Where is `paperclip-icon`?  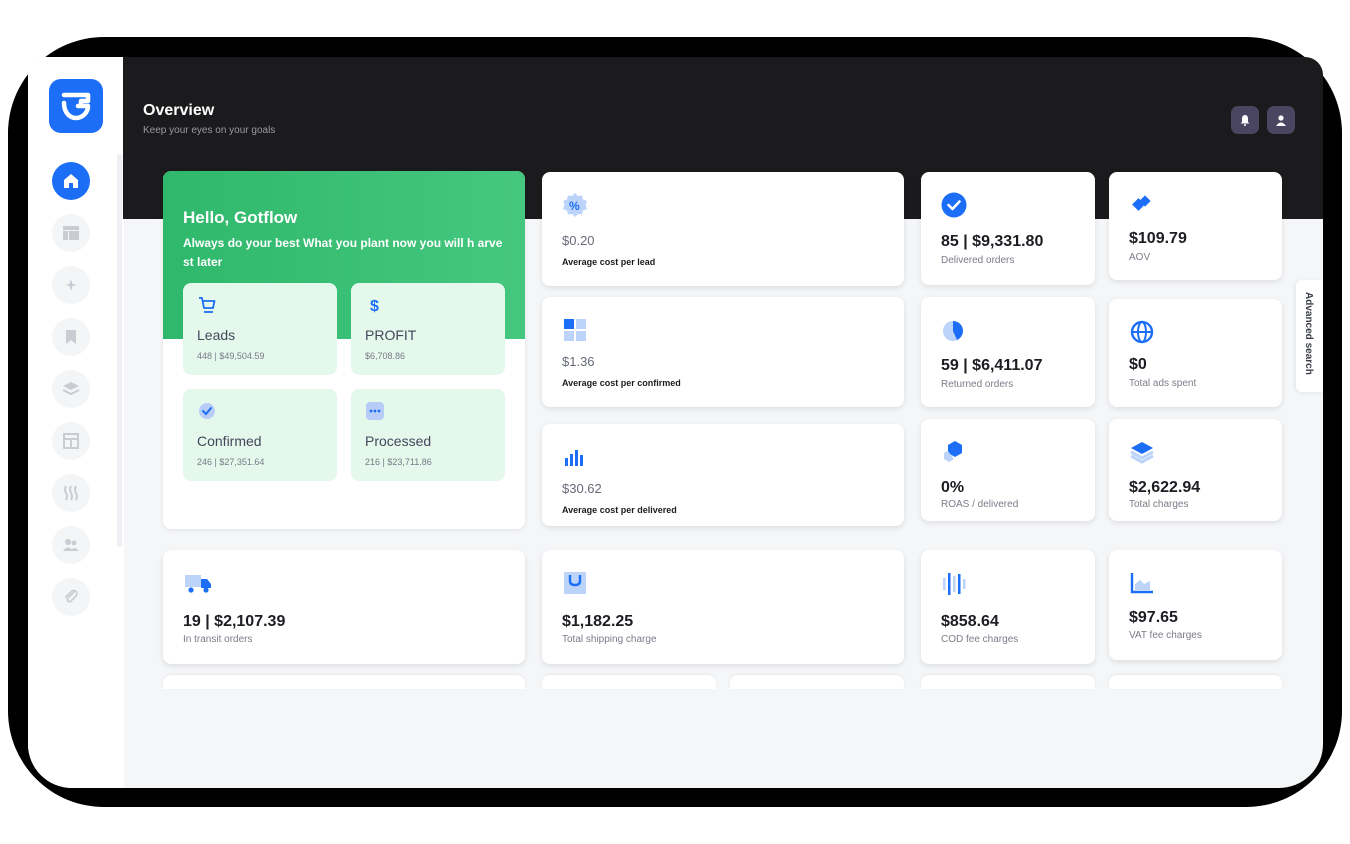
paperclip-icon is located at coordinates (71, 596).